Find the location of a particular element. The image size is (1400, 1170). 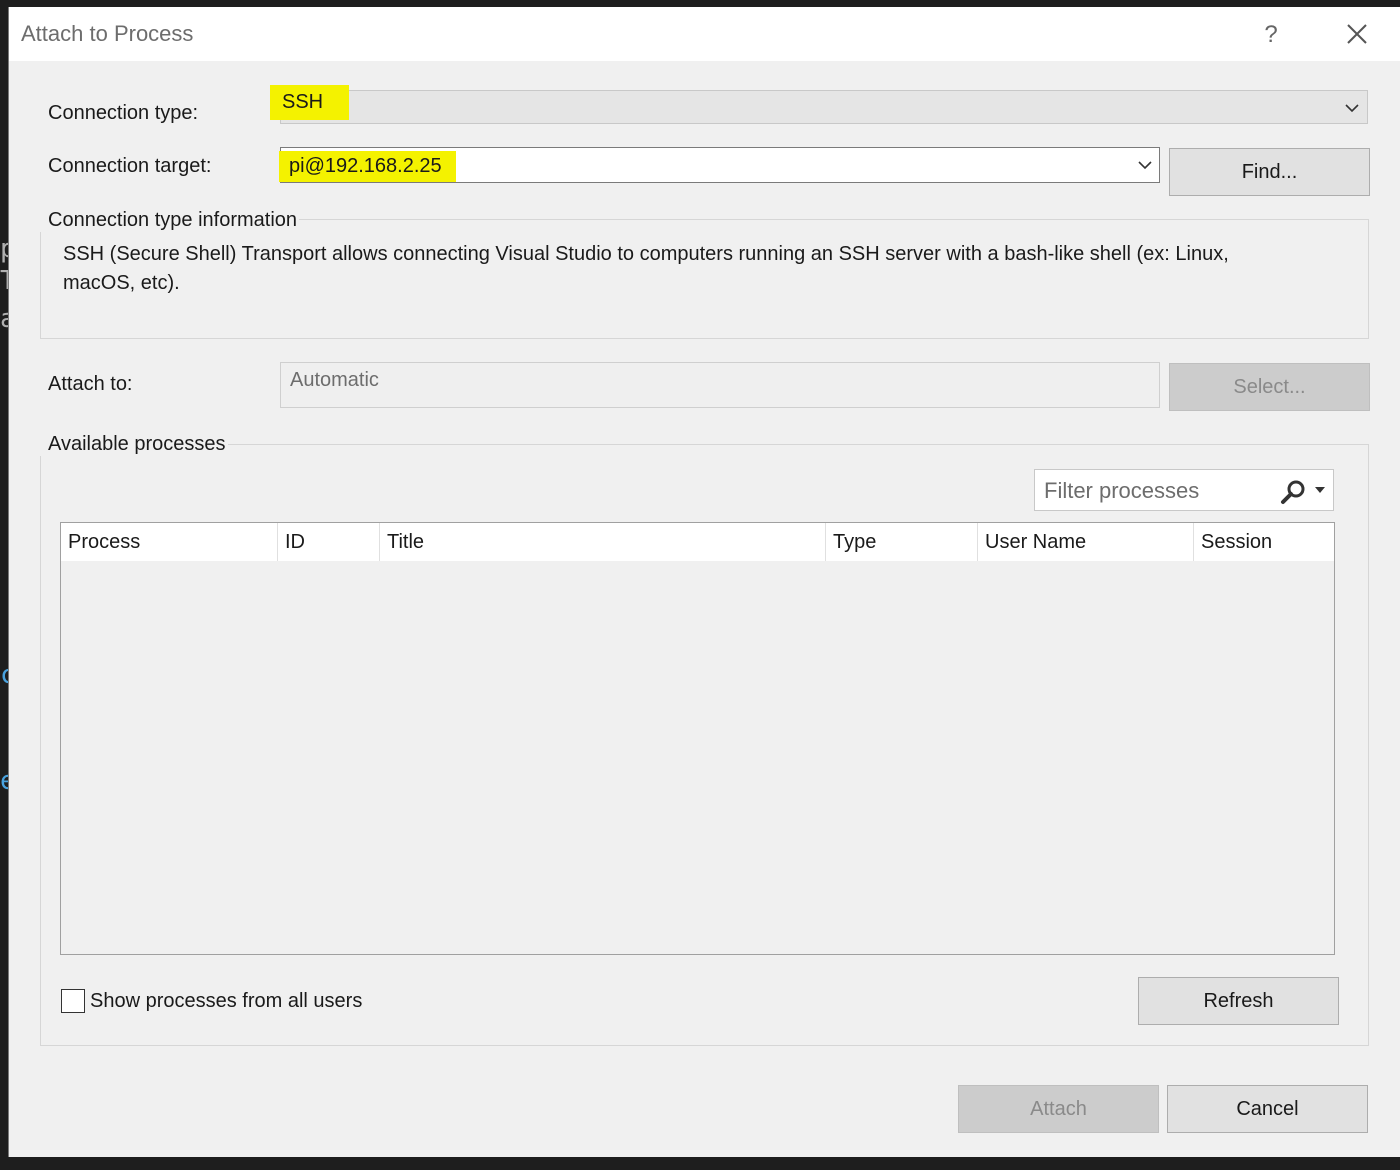

help-icon: ? is located at coordinates (1271, 34).